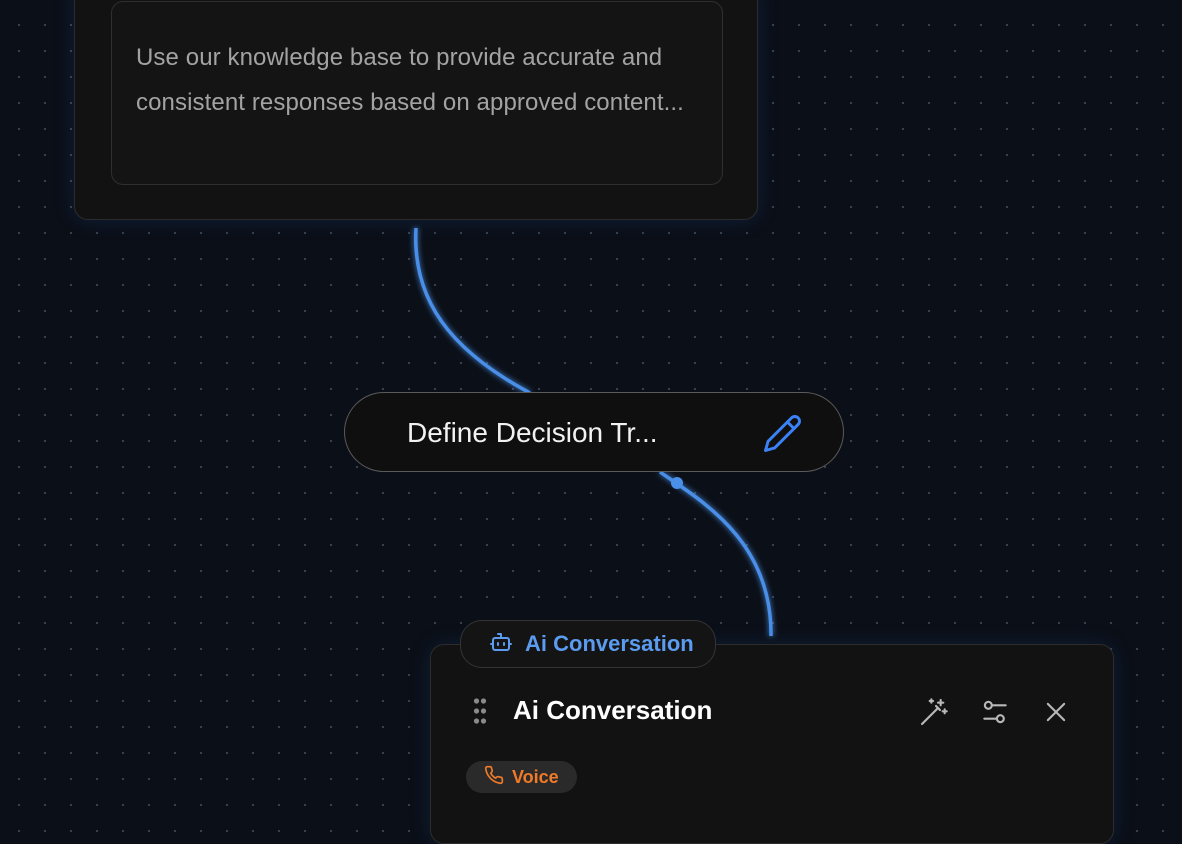 This screenshot has height=844, width=1182. Describe the element at coordinates (772, 744) in the screenshot. I see `ai-conversation-node: Ai Conversation Voice` at that location.